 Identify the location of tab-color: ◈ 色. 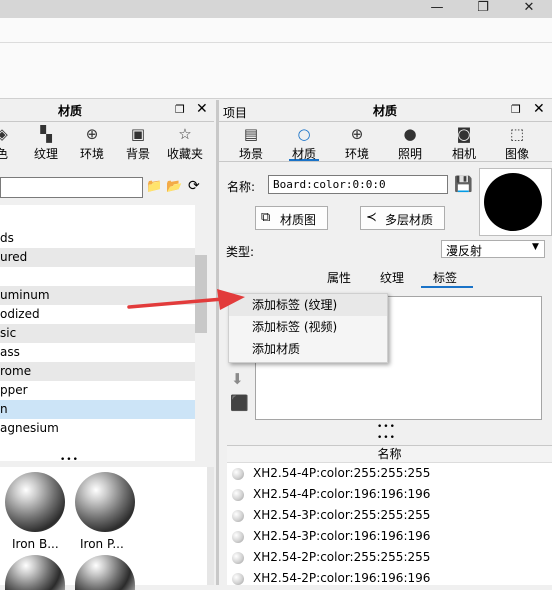
(7, 143).